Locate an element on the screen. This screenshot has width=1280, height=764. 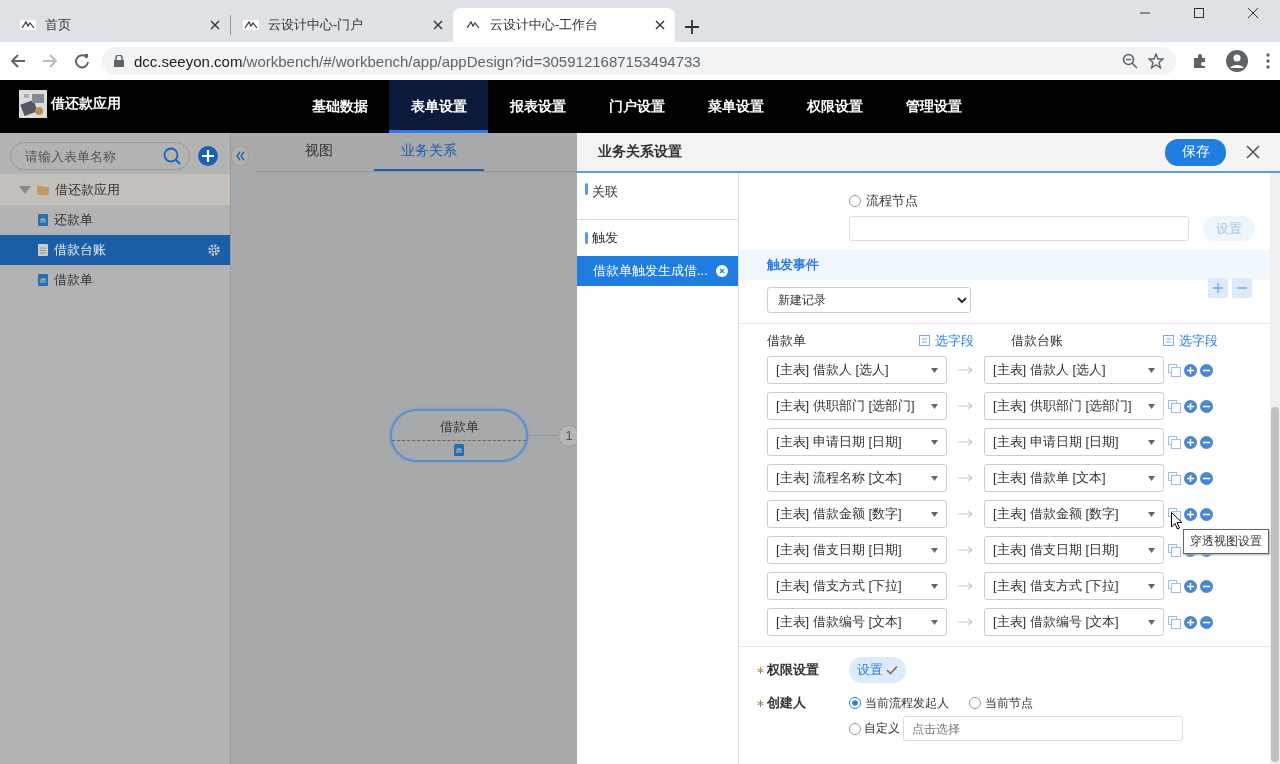
nav-tab: 门户设置 is located at coordinates (636, 106).